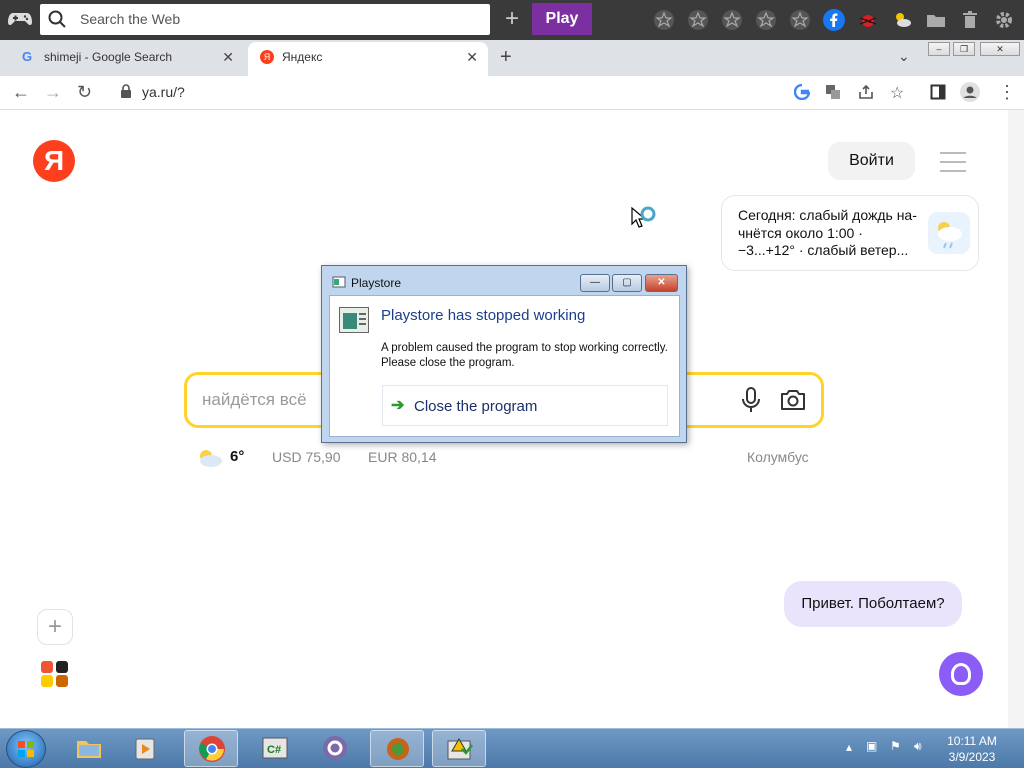  Describe the element at coordinates (354, 320) in the screenshot. I see `program-window-icon` at that location.